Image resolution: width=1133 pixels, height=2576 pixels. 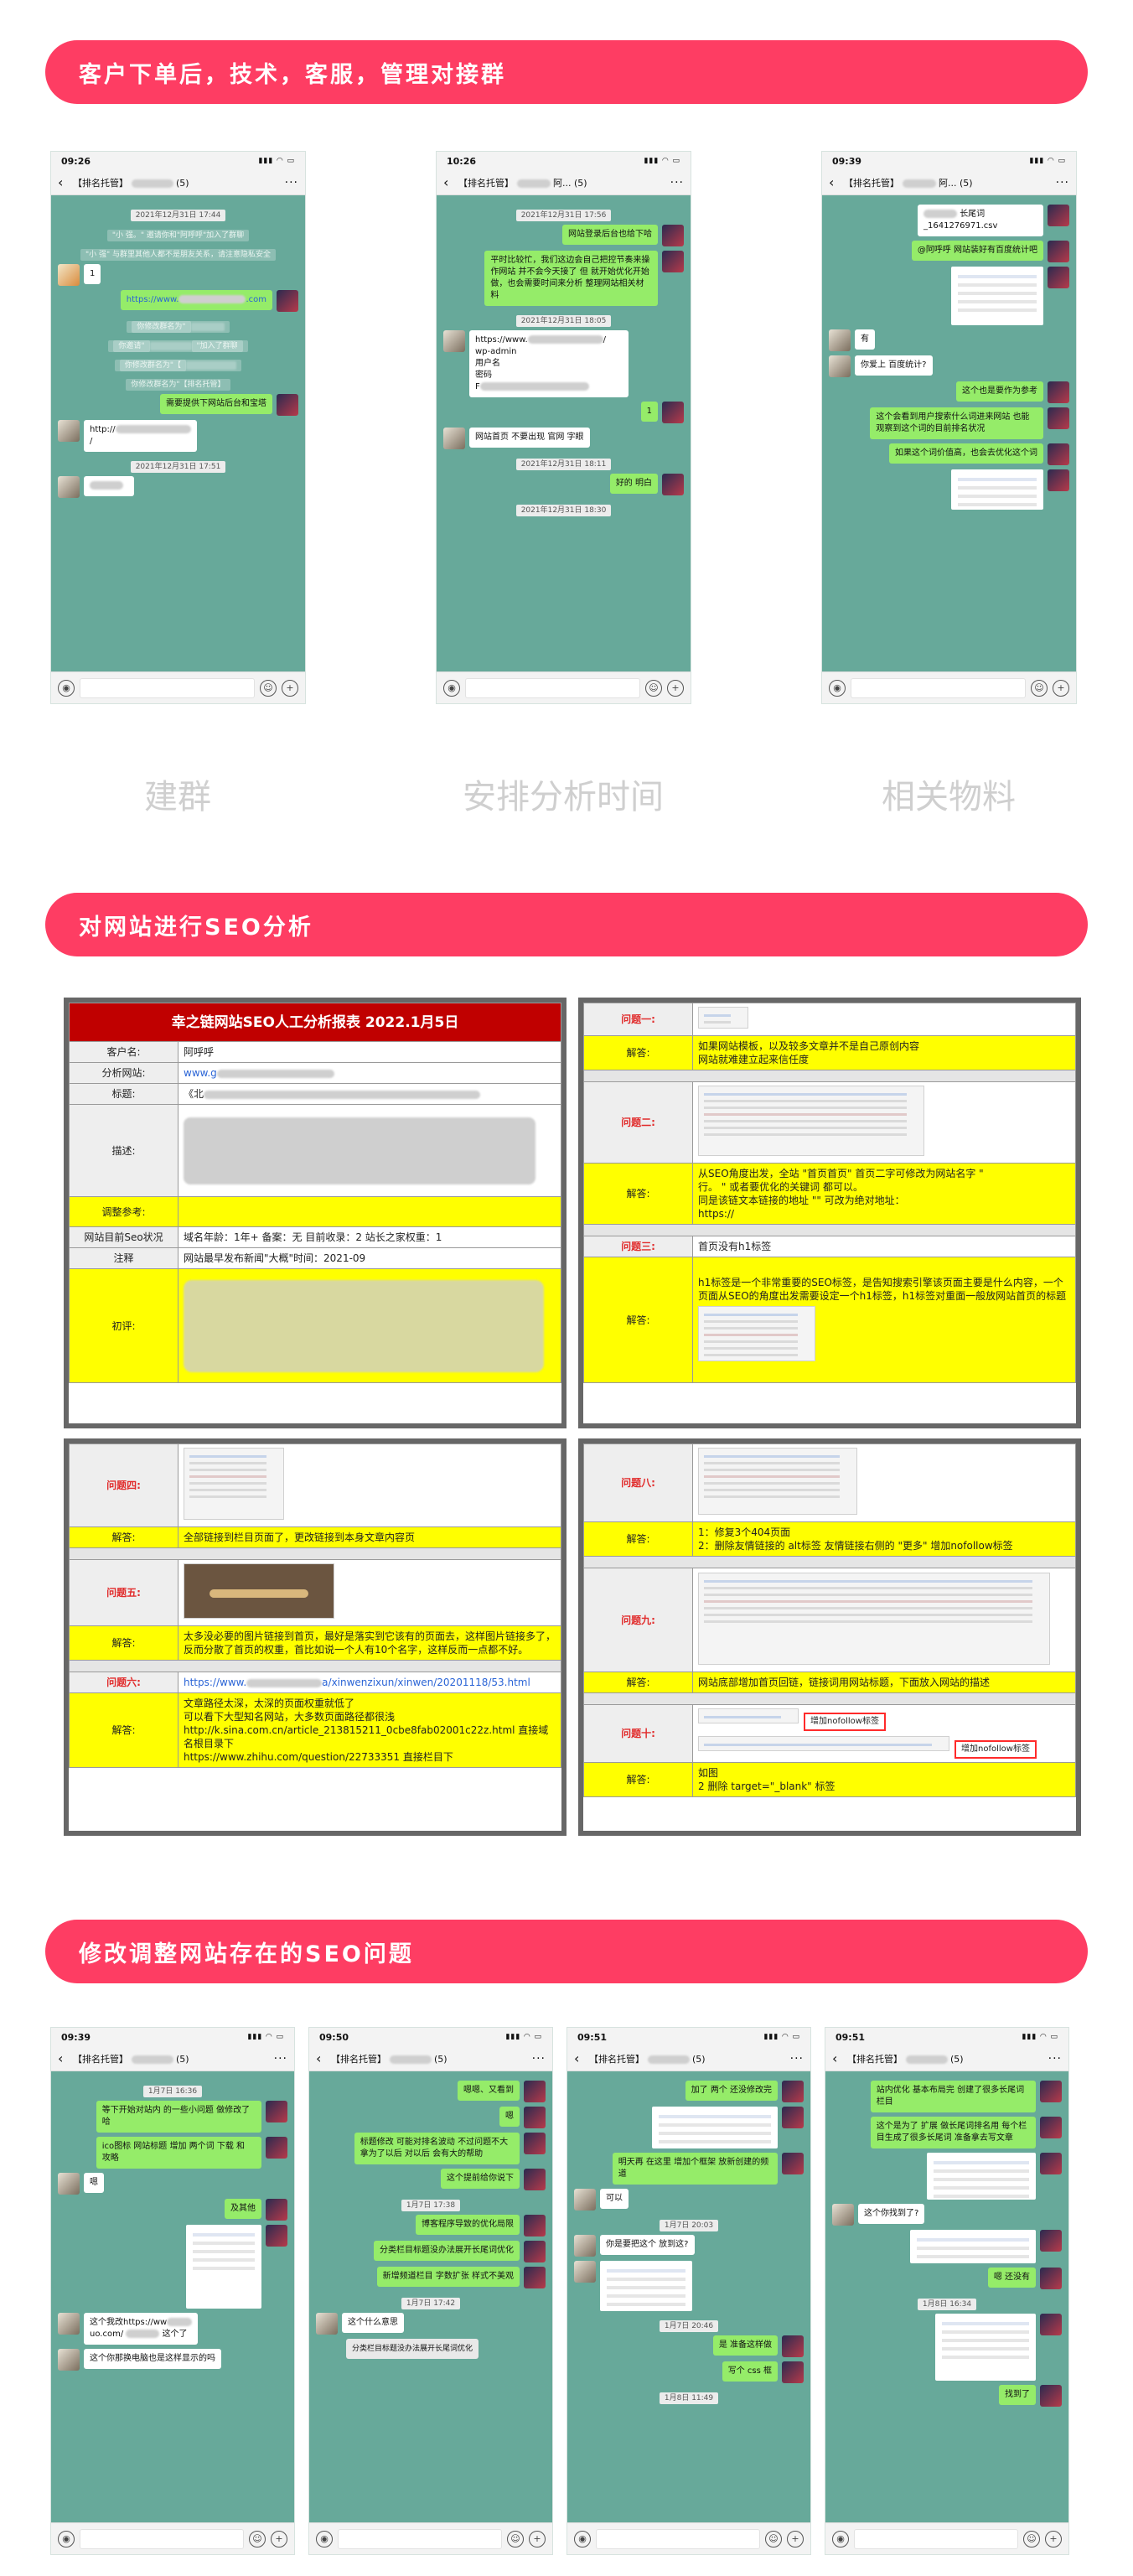 I want to click on code-screenshot, so click(x=756, y=1333).